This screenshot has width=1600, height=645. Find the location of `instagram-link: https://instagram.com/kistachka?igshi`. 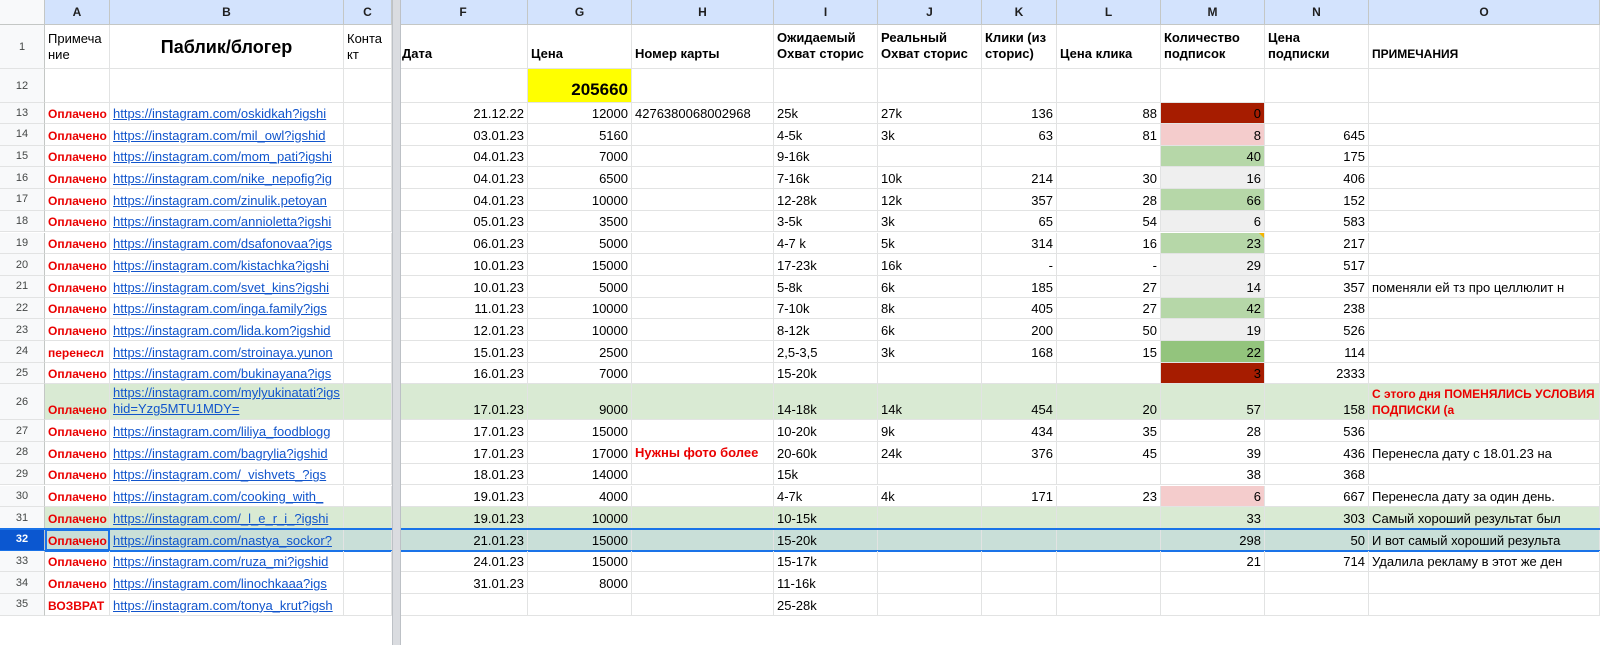

instagram-link: https://instagram.com/kistachka?igshi is located at coordinates (221, 265).